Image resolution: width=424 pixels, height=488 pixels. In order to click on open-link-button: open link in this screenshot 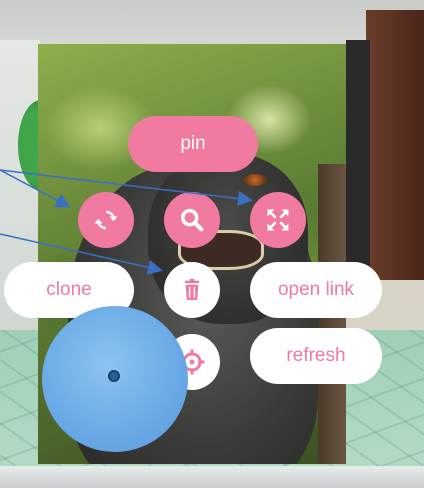, I will do `click(316, 290)`.